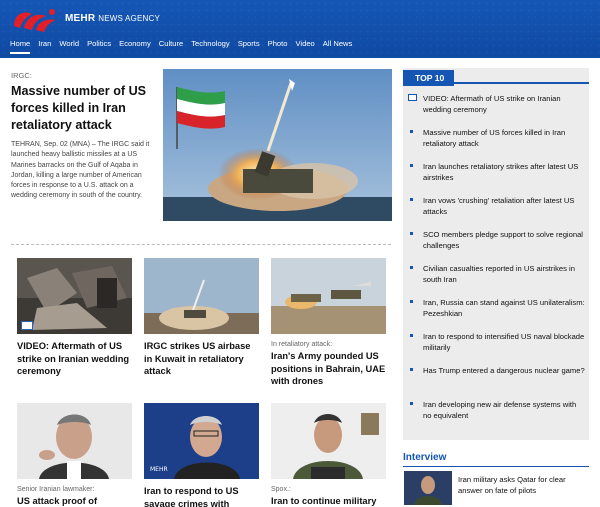  Describe the element at coordinates (69, 46) in the screenshot. I see `nav-world: World` at that location.